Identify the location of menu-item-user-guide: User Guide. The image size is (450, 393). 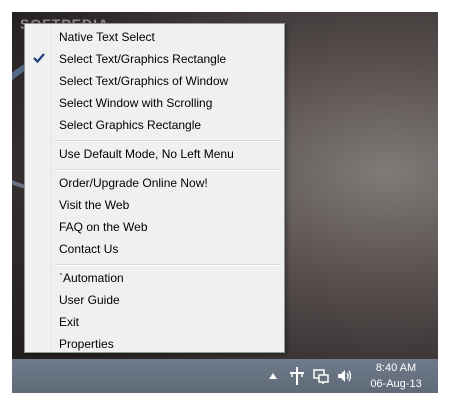
(89, 300).